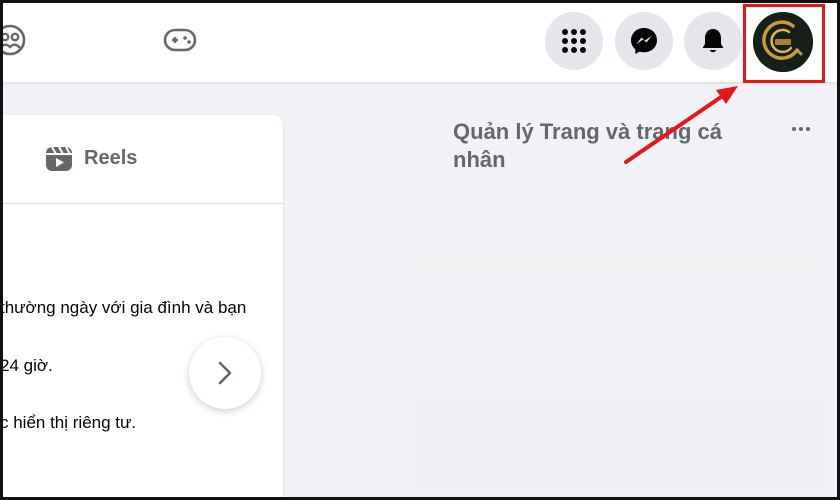 Image resolution: width=840 pixels, height=500 pixels. I want to click on notifications-button, so click(713, 41).